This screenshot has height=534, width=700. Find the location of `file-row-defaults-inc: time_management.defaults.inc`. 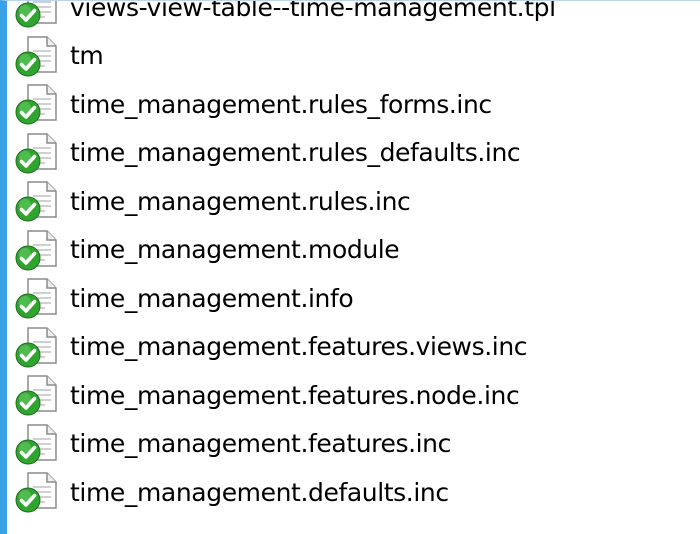

file-row-defaults-inc: time_management.defaults.inc is located at coordinates (353, 492).